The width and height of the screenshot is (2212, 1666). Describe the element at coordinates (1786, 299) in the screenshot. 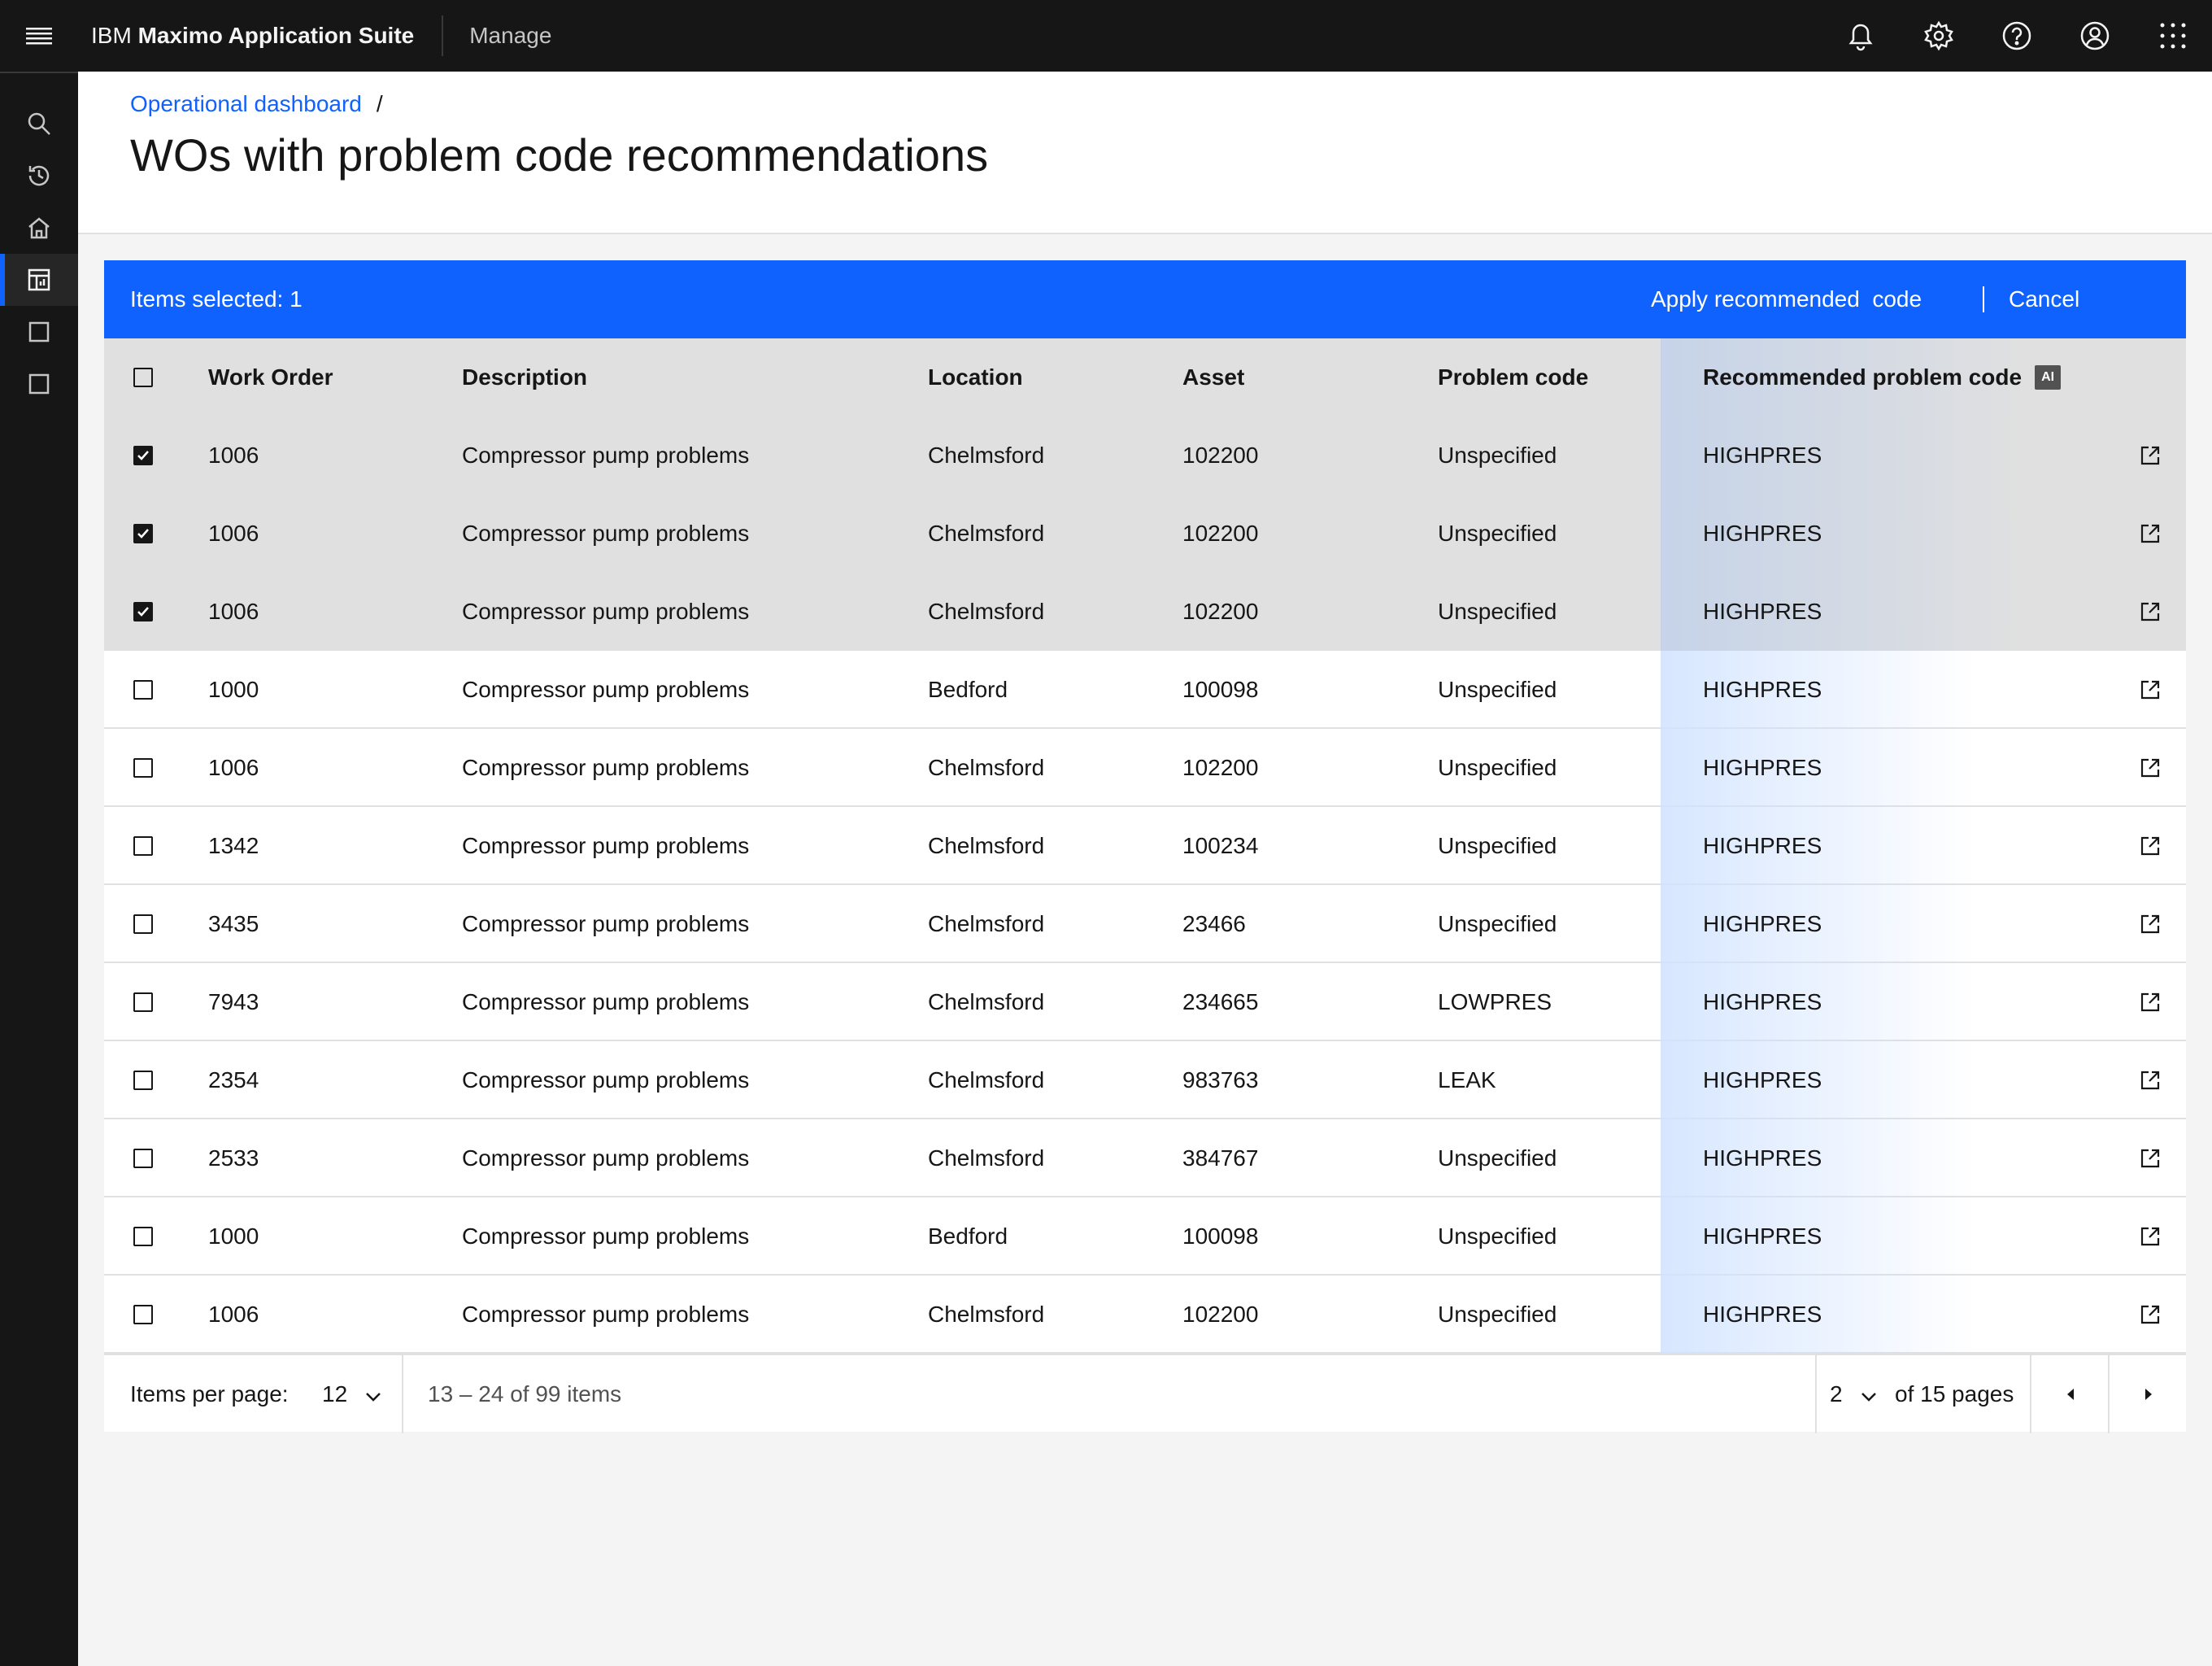

I see `apply-recommended-code-button: Apply recommended code` at that location.